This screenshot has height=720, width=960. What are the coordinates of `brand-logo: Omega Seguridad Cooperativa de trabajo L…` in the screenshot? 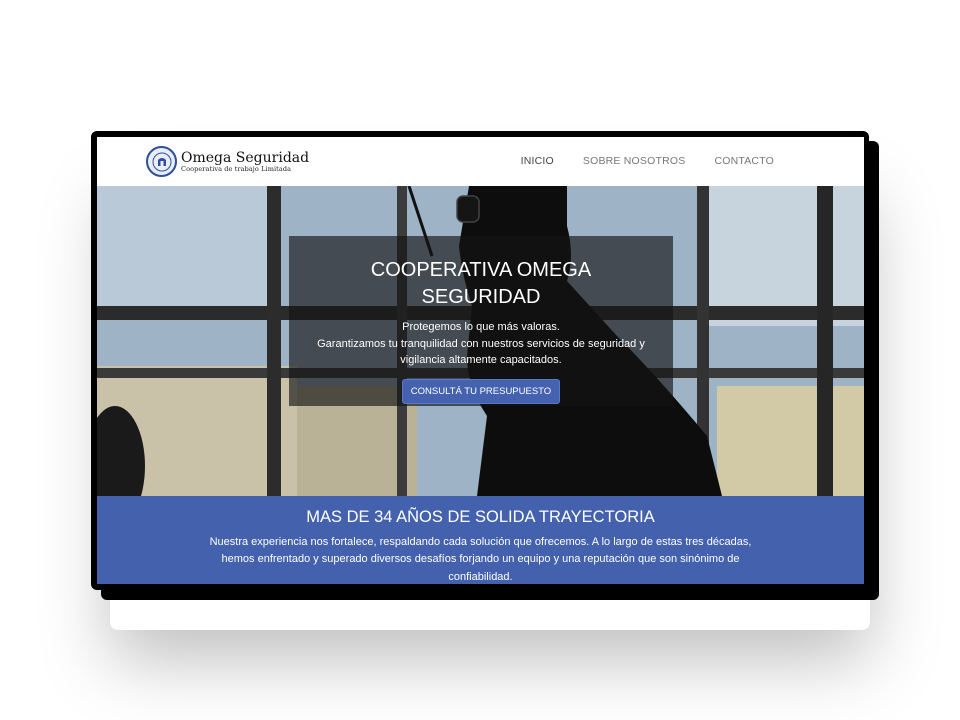 It's located at (227, 161).